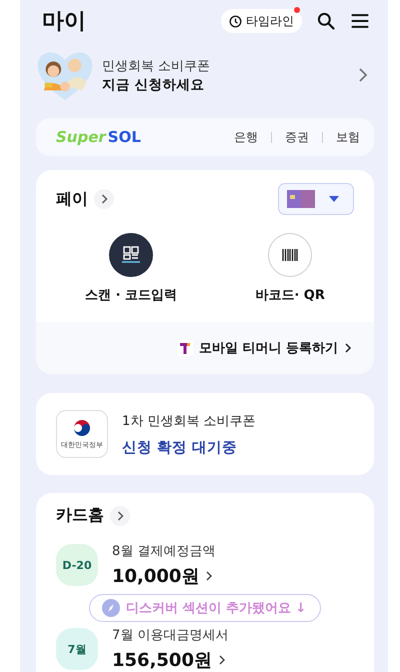 This screenshot has width=400, height=672. What do you see at coordinates (235, 21) in the screenshot?
I see `clock-icon` at bounding box center [235, 21].